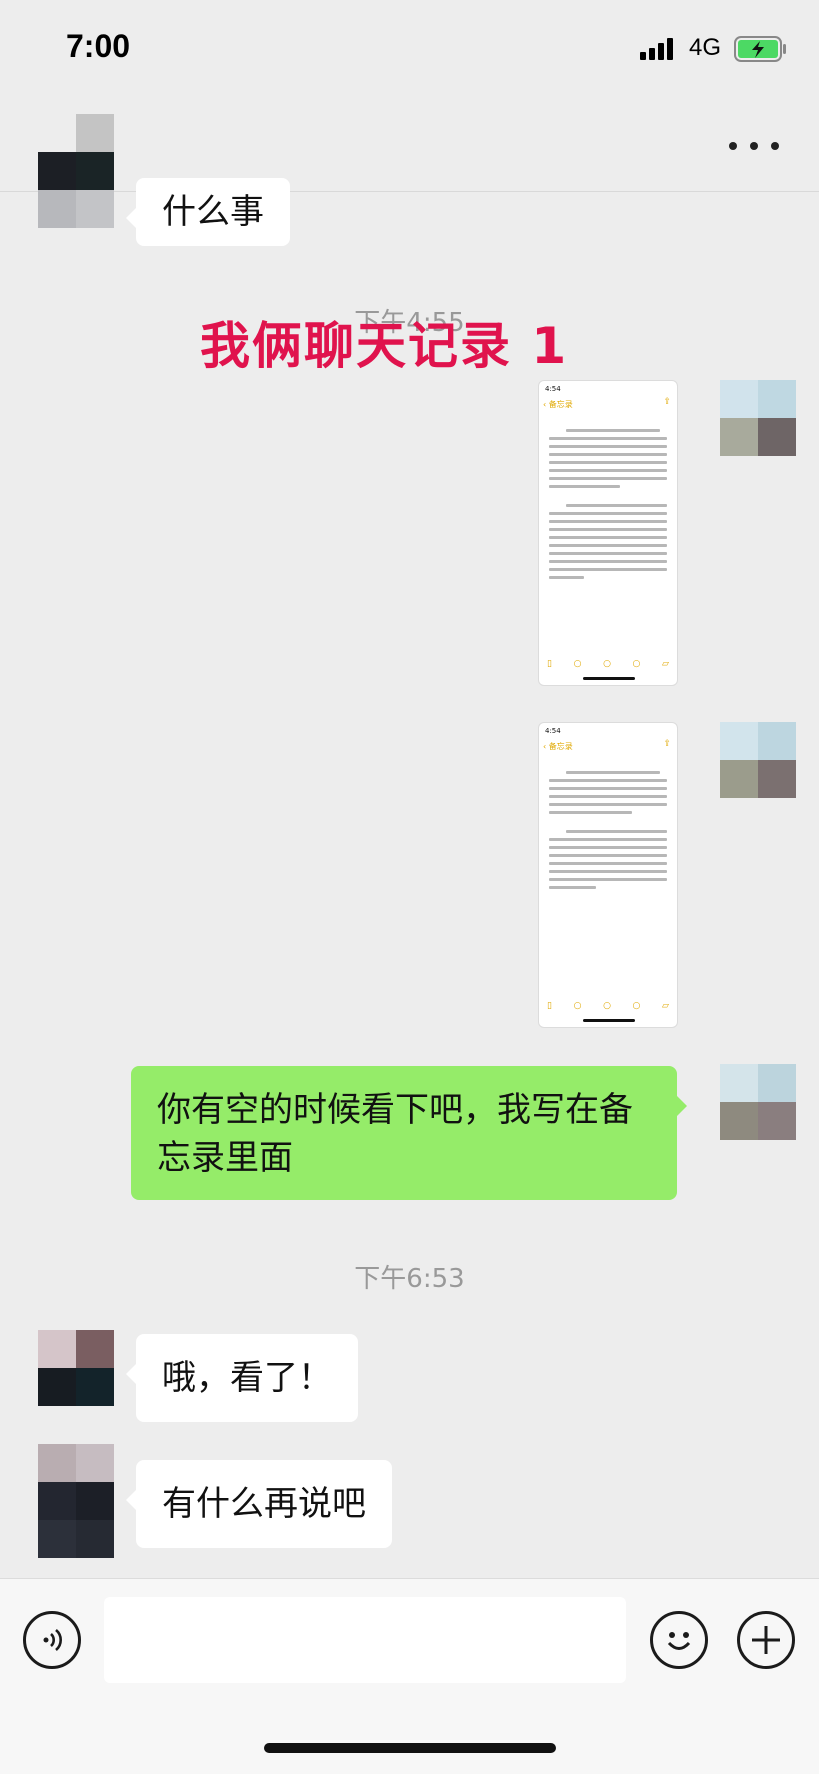 The height and width of the screenshot is (1774, 819). What do you see at coordinates (98, 46) in the screenshot?
I see `status-time: 7:00` at bounding box center [98, 46].